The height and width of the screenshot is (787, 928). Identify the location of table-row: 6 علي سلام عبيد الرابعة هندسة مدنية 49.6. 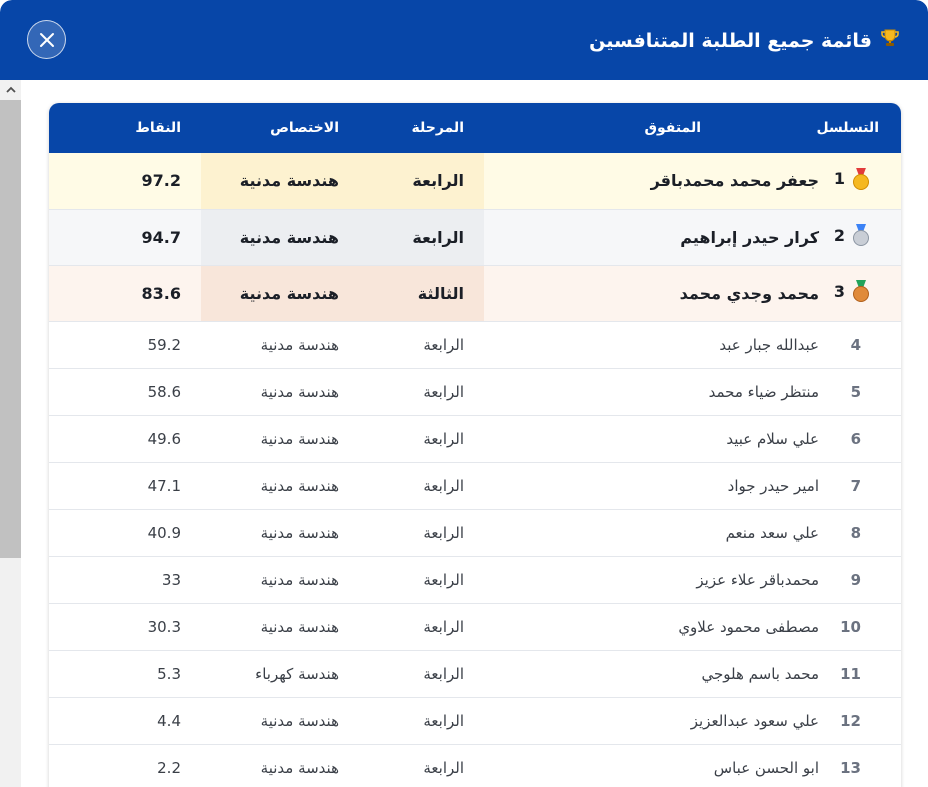
(475, 438).